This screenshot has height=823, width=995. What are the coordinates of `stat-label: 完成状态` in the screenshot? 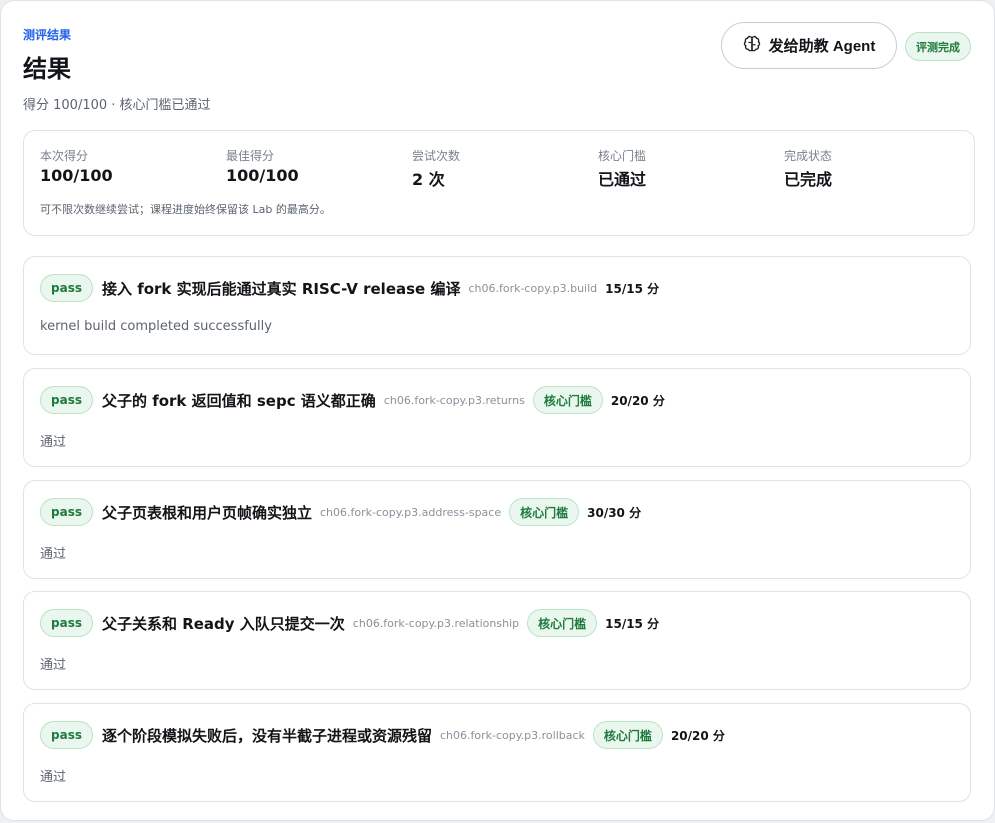 It's located at (808, 156).